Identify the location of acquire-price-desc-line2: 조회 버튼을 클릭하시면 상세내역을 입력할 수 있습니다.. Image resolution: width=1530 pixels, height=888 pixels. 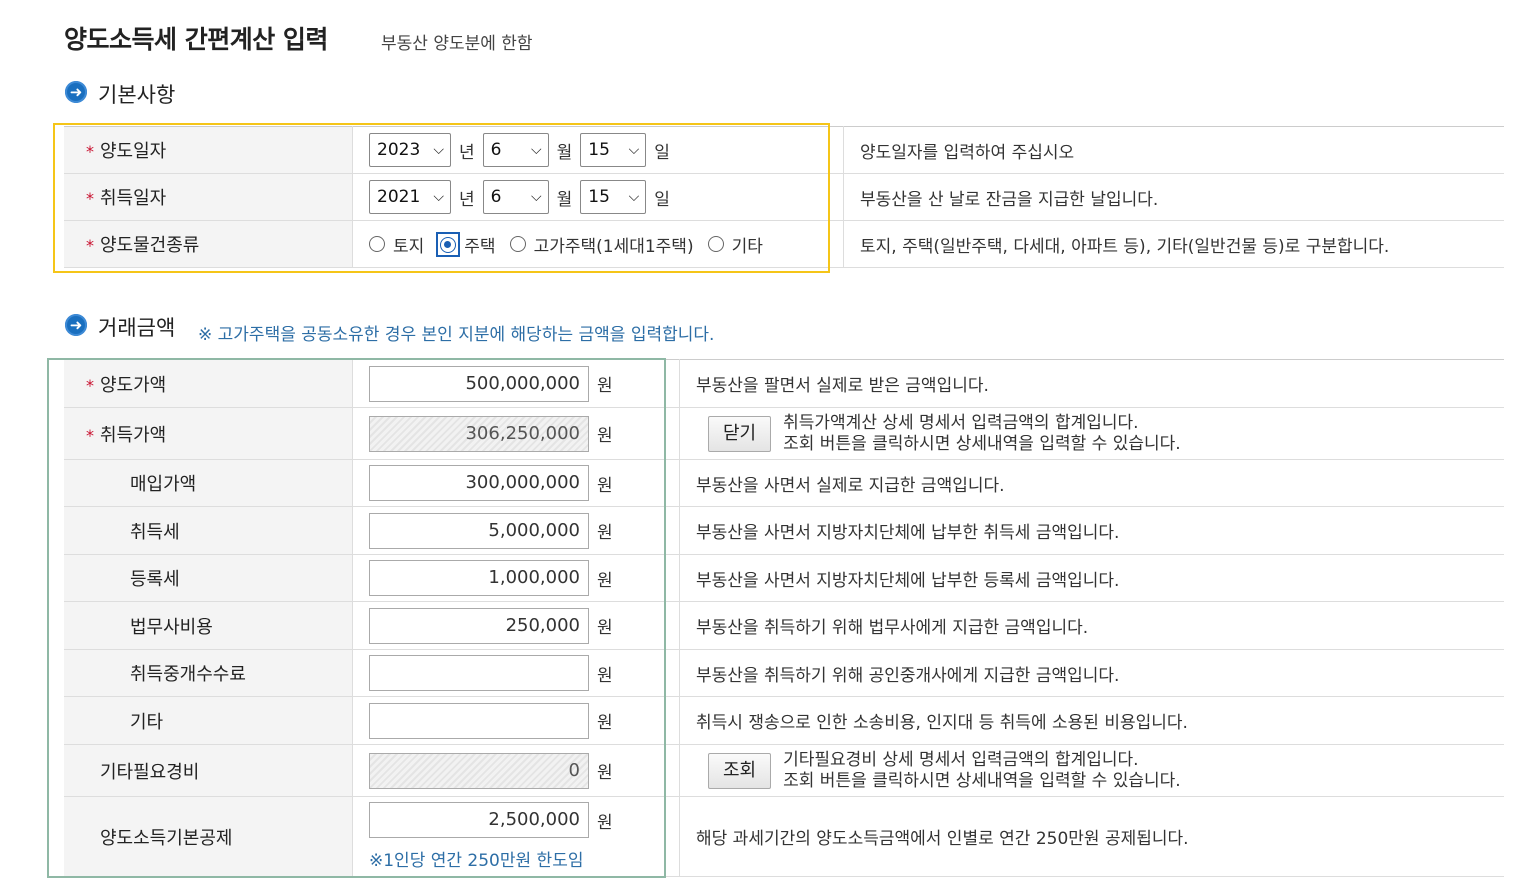
(982, 443).